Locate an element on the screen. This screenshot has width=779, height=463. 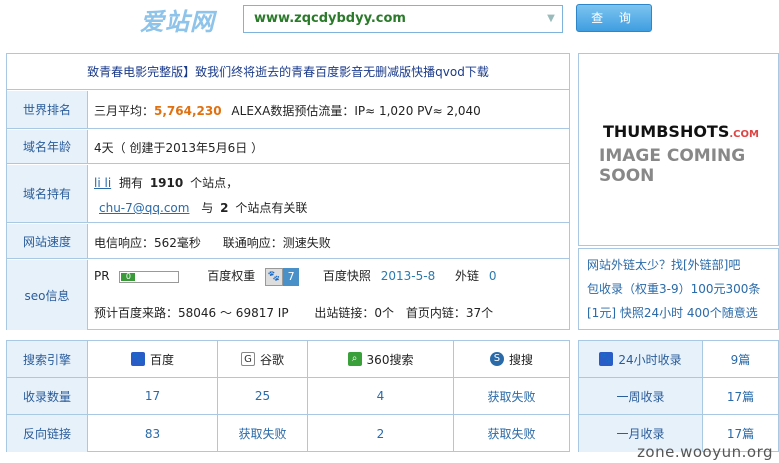
row-header: 收录数量 is located at coordinates (47, 396).